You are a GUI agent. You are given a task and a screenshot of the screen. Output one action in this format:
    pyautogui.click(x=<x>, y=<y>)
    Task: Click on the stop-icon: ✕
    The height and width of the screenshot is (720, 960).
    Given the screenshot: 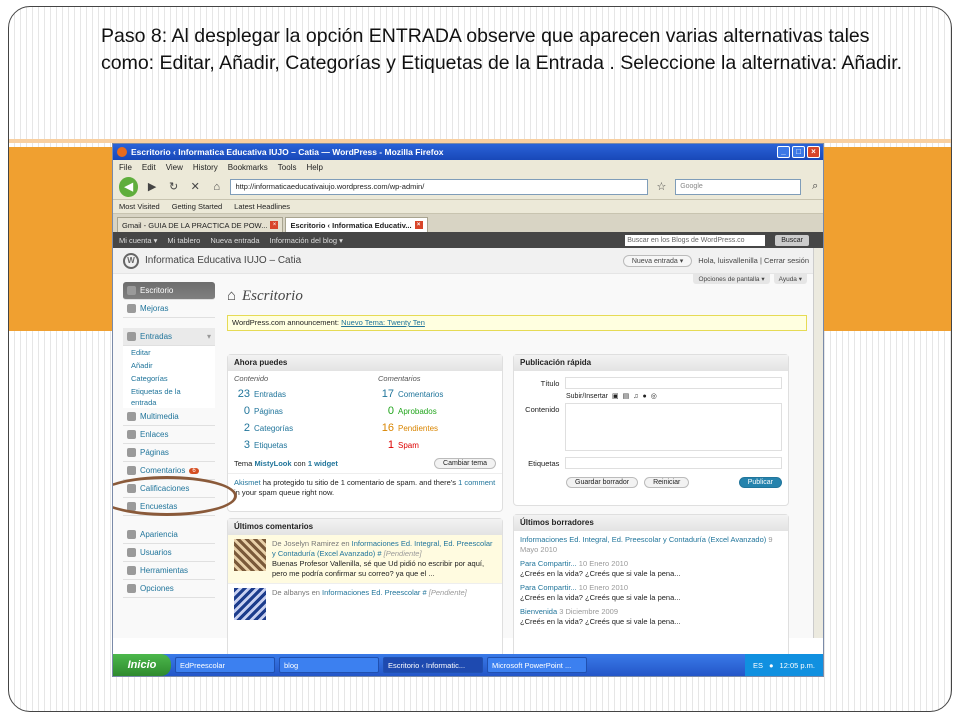 What is the action you would take?
    pyautogui.click(x=195, y=186)
    